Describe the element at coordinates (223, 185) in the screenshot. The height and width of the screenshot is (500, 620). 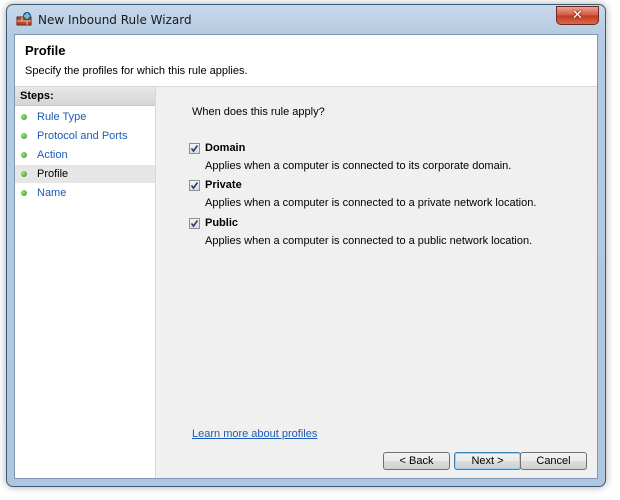
I see `private-label: Private` at that location.